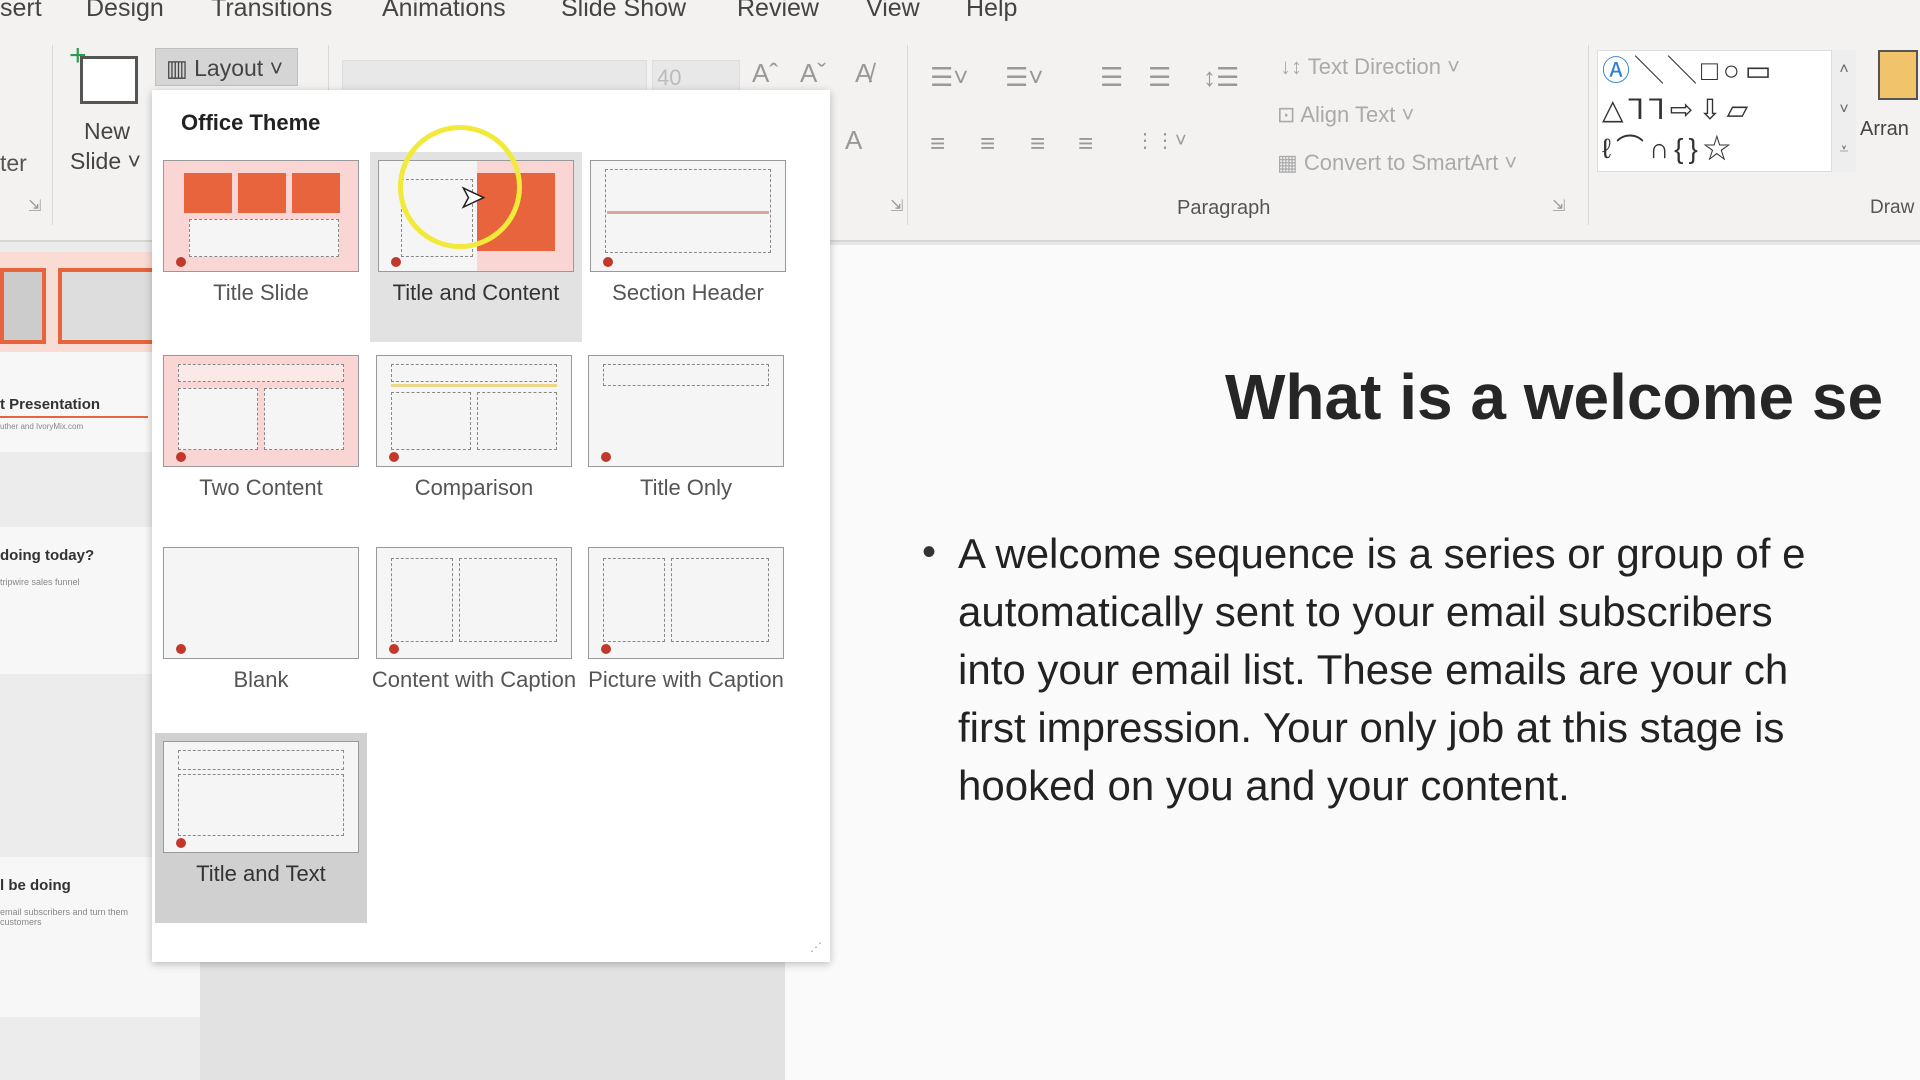  I want to click on layout-title-and-text: Title and Text, so click(261, 828).